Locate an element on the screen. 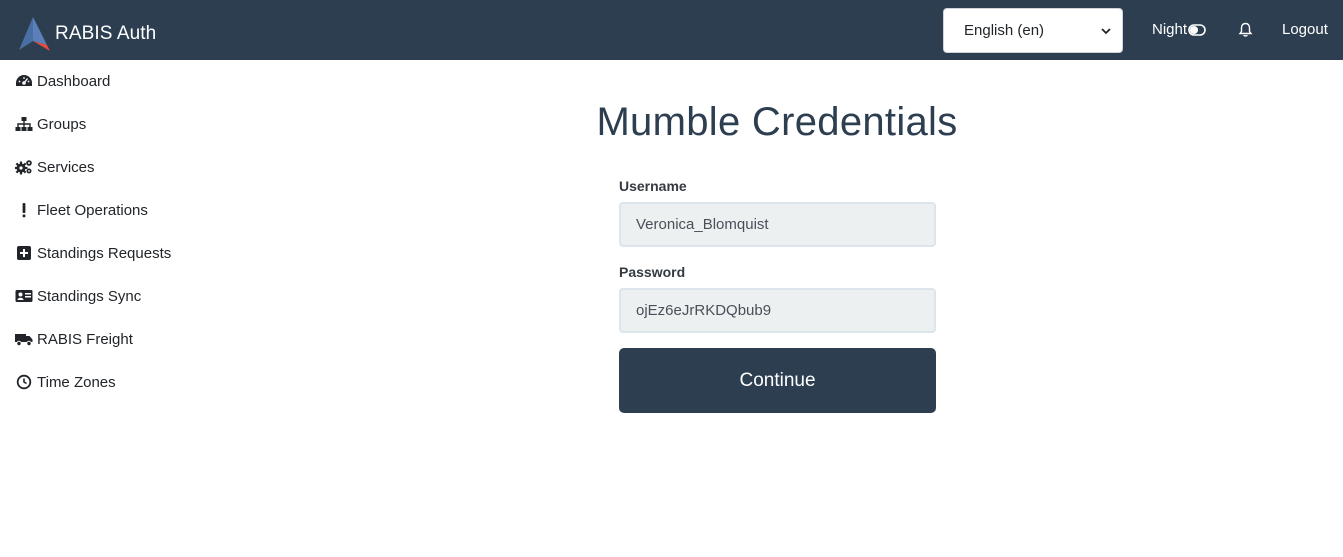  exclamation-icon is located at coordinates (24, 210).